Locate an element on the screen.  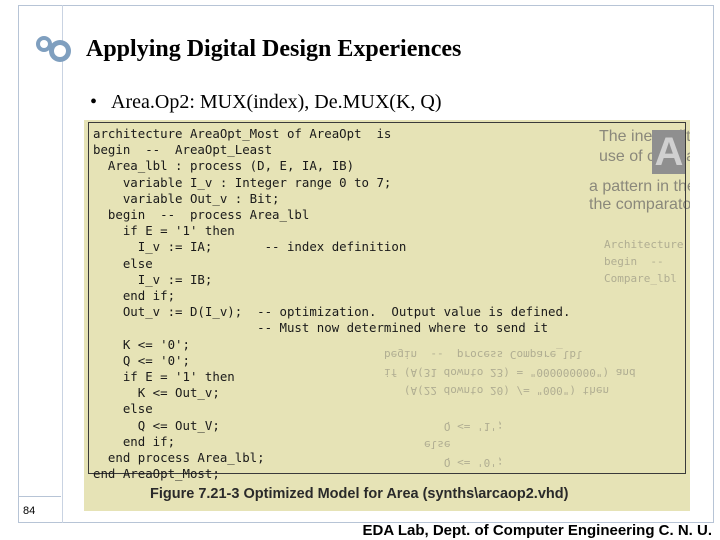
code-line: begin -- AreaOpt_Least is located at coordinates (183, 150).